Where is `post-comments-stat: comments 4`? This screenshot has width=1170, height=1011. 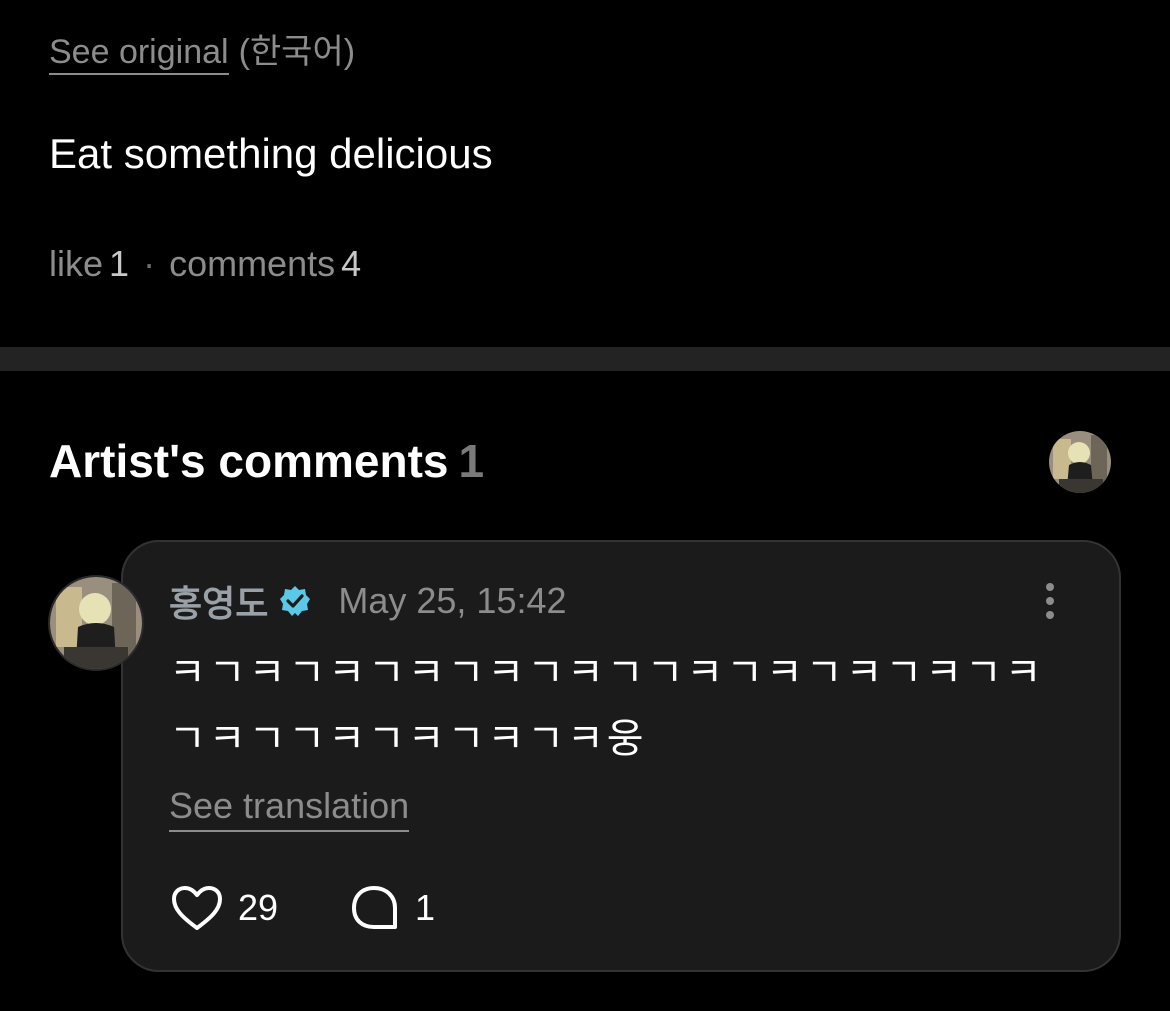 post-comments-stat: comments 4 is located at coordinates (265, 263).